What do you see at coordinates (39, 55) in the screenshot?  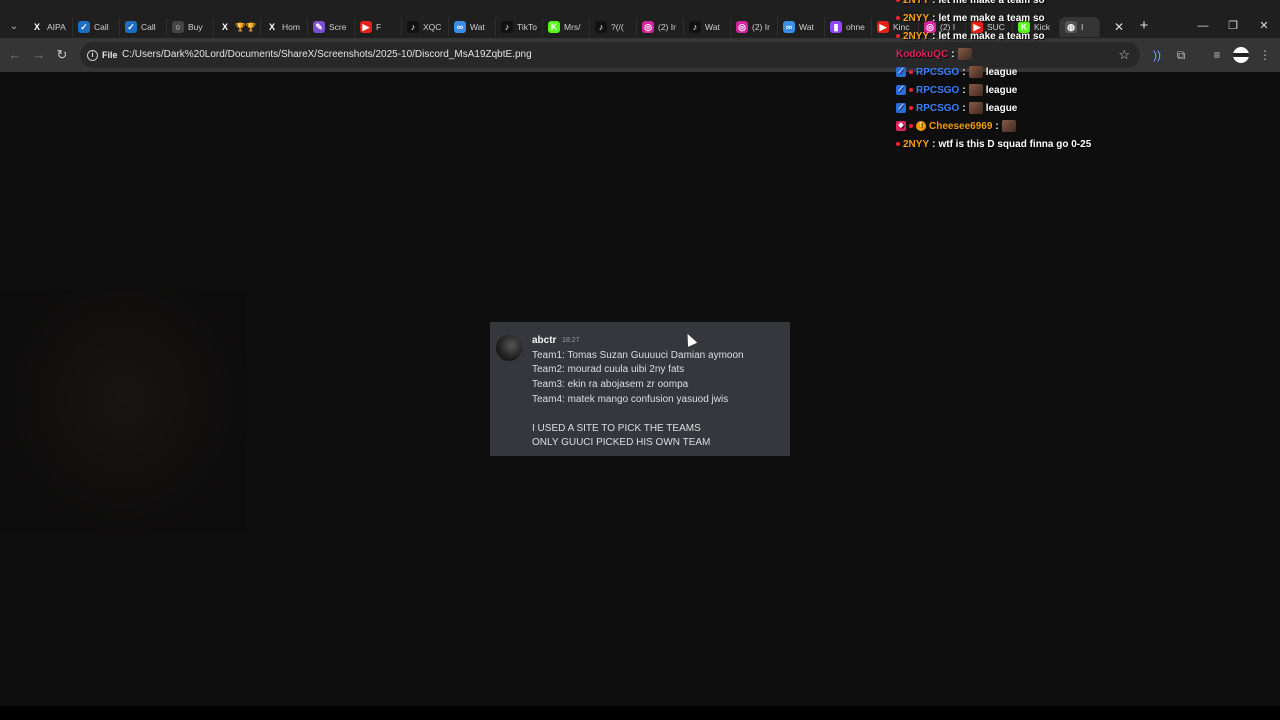 I see `forward-icon: →` at bounding box center [39, 55].